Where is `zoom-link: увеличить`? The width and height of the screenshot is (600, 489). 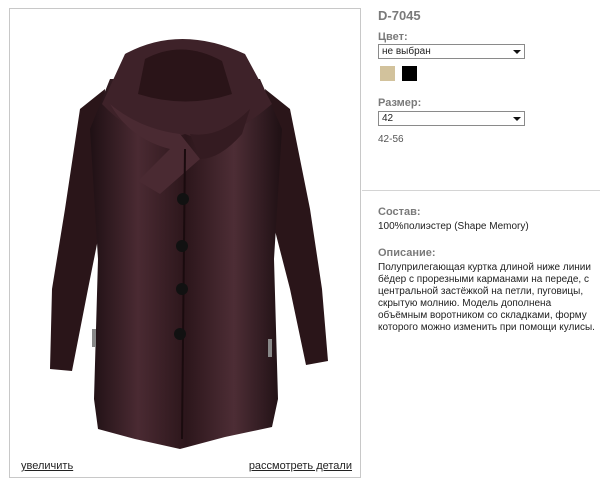
zoom-link: увеличить is located at coordinates (47, 466).